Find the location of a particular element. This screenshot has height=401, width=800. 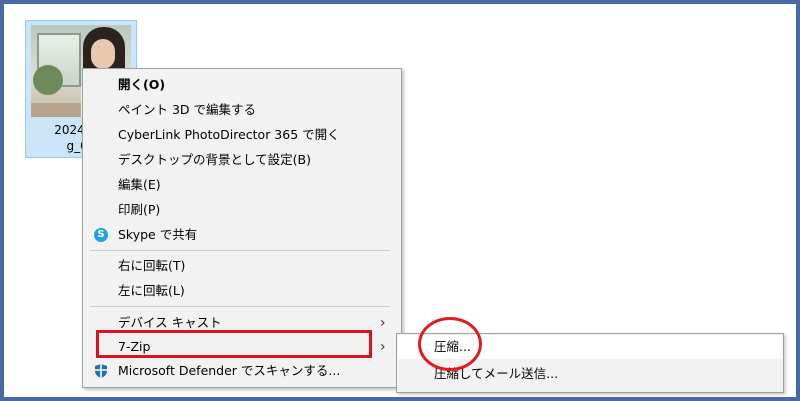

menu-item-open: 開く(O) is located at coordinates (242, 85).